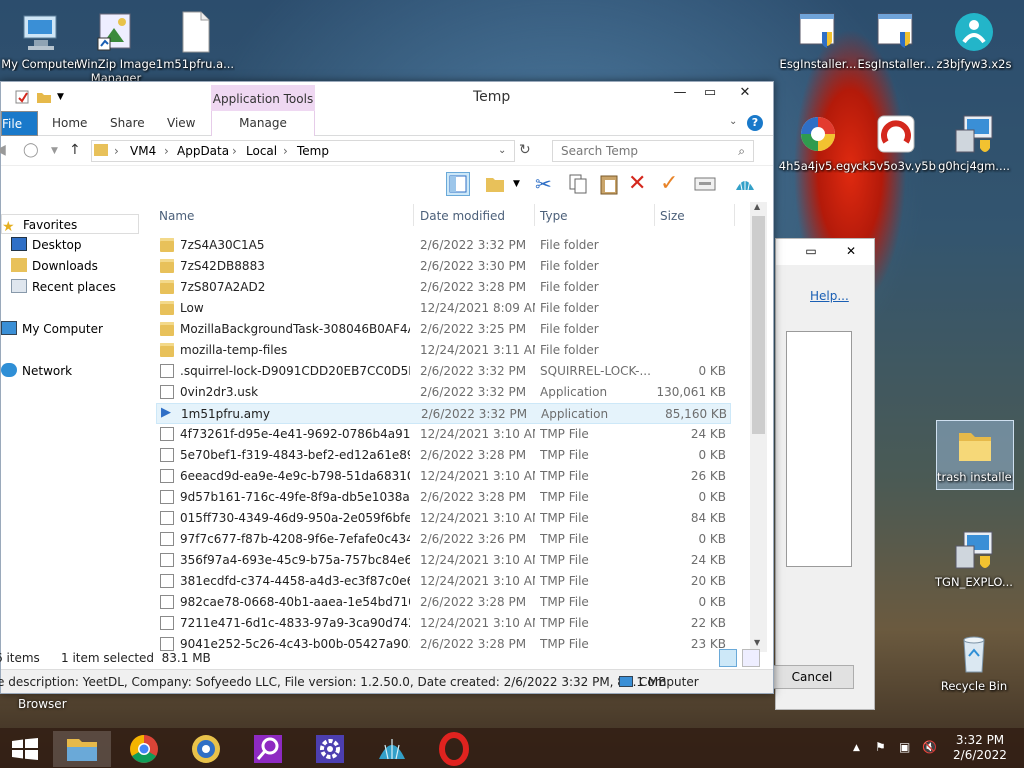  Describe the element at coordinates (856, 748) in the screenshot. I see `show-hidden-icons-icon: ▲` at that location.